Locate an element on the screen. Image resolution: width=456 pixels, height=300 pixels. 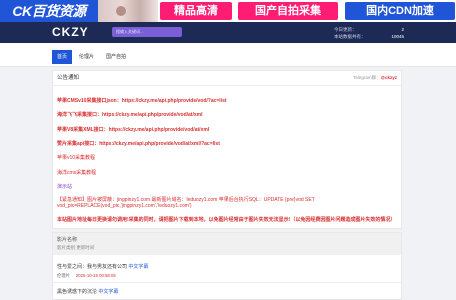
site-logo: CKZY is located at coordinates (70, 32).